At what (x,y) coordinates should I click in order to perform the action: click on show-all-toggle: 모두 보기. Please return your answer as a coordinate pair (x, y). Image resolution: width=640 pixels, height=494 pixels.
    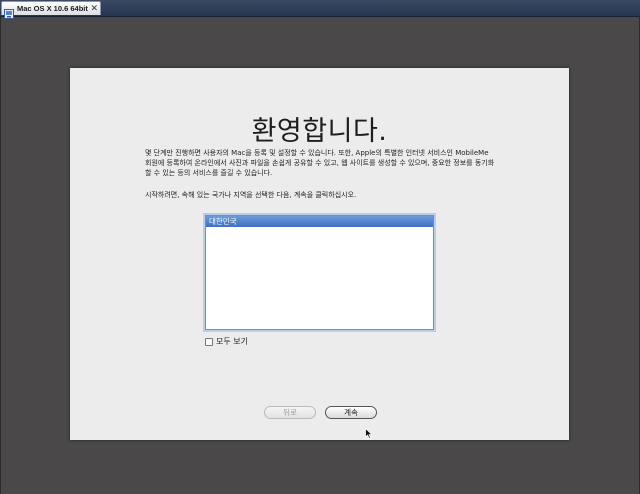
    Looking at the image, I should click on (226, 341).